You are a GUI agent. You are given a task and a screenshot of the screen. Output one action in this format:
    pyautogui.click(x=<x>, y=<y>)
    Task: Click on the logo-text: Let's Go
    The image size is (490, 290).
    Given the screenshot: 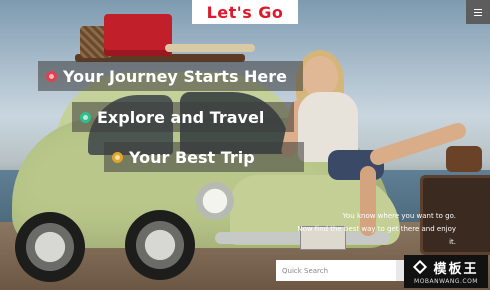 What is the action you would take?
    pyautogui.click(x=245, y=12)
    